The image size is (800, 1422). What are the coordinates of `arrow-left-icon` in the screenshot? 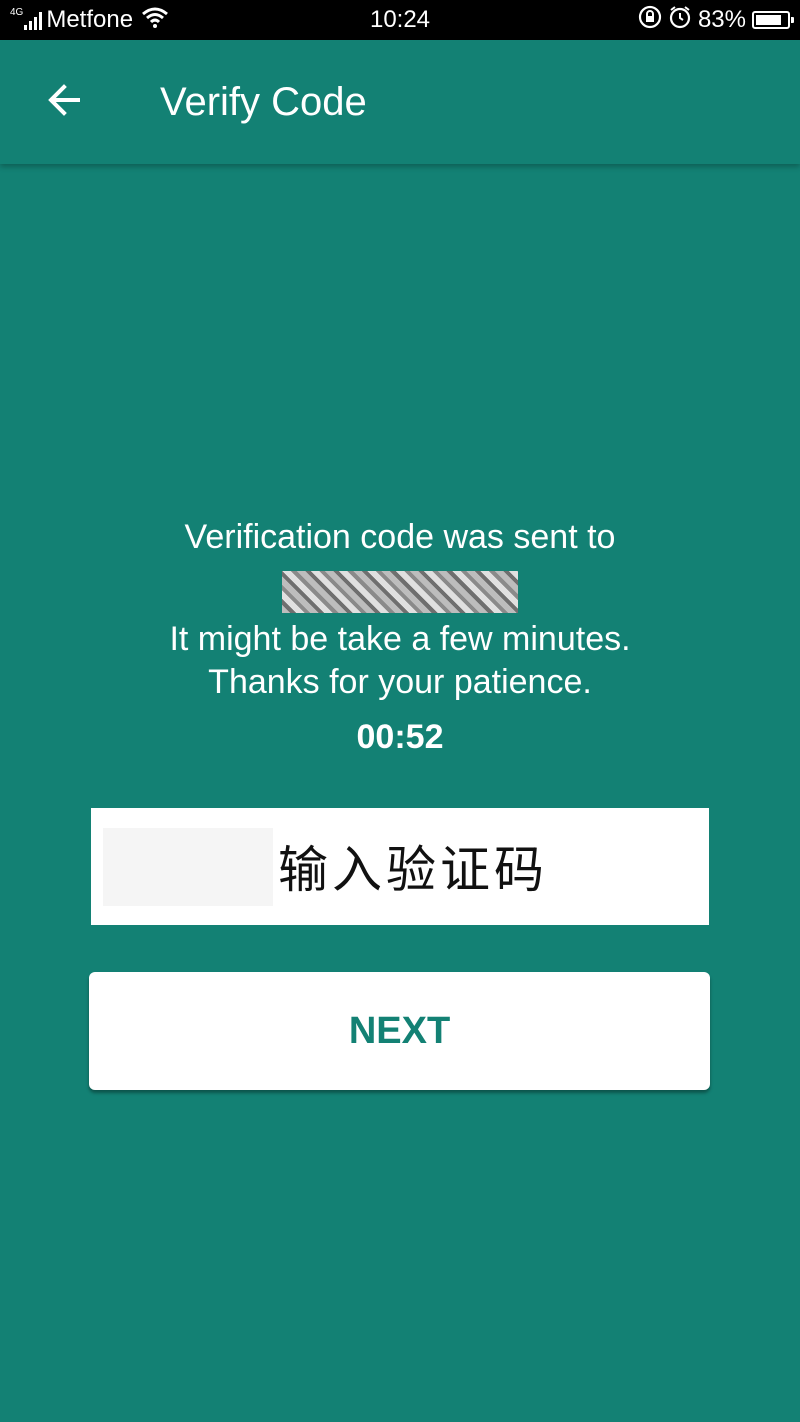 It's located at (64, 102).